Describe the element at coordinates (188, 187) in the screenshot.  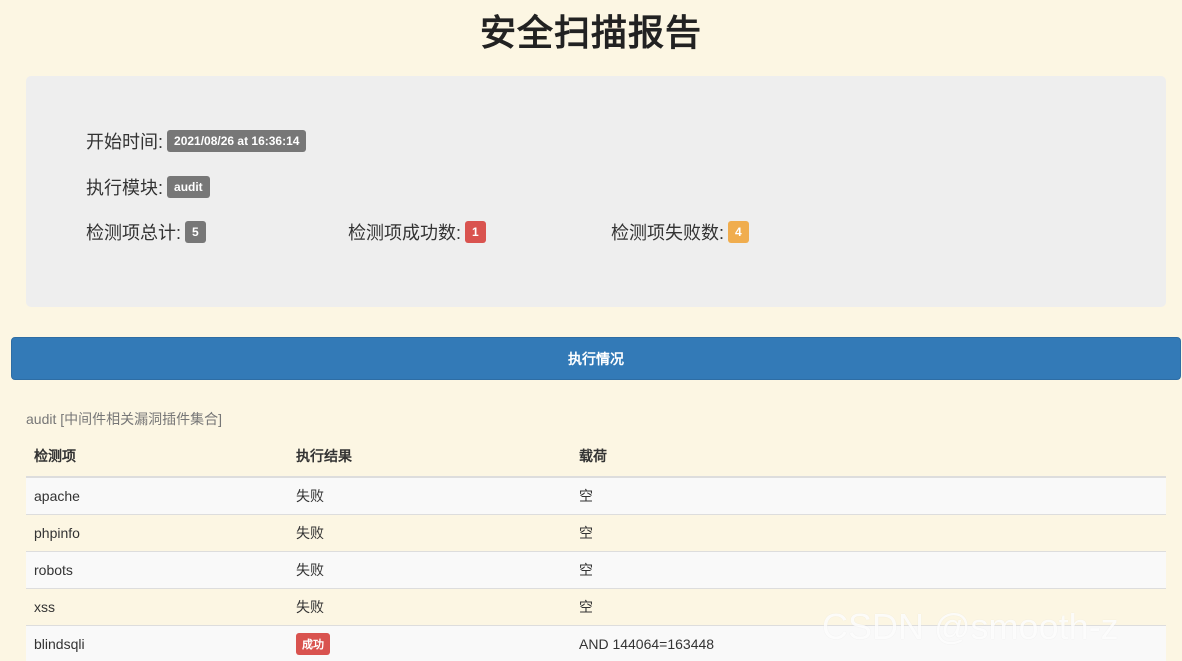
I see `module-badge: audit` at that location.